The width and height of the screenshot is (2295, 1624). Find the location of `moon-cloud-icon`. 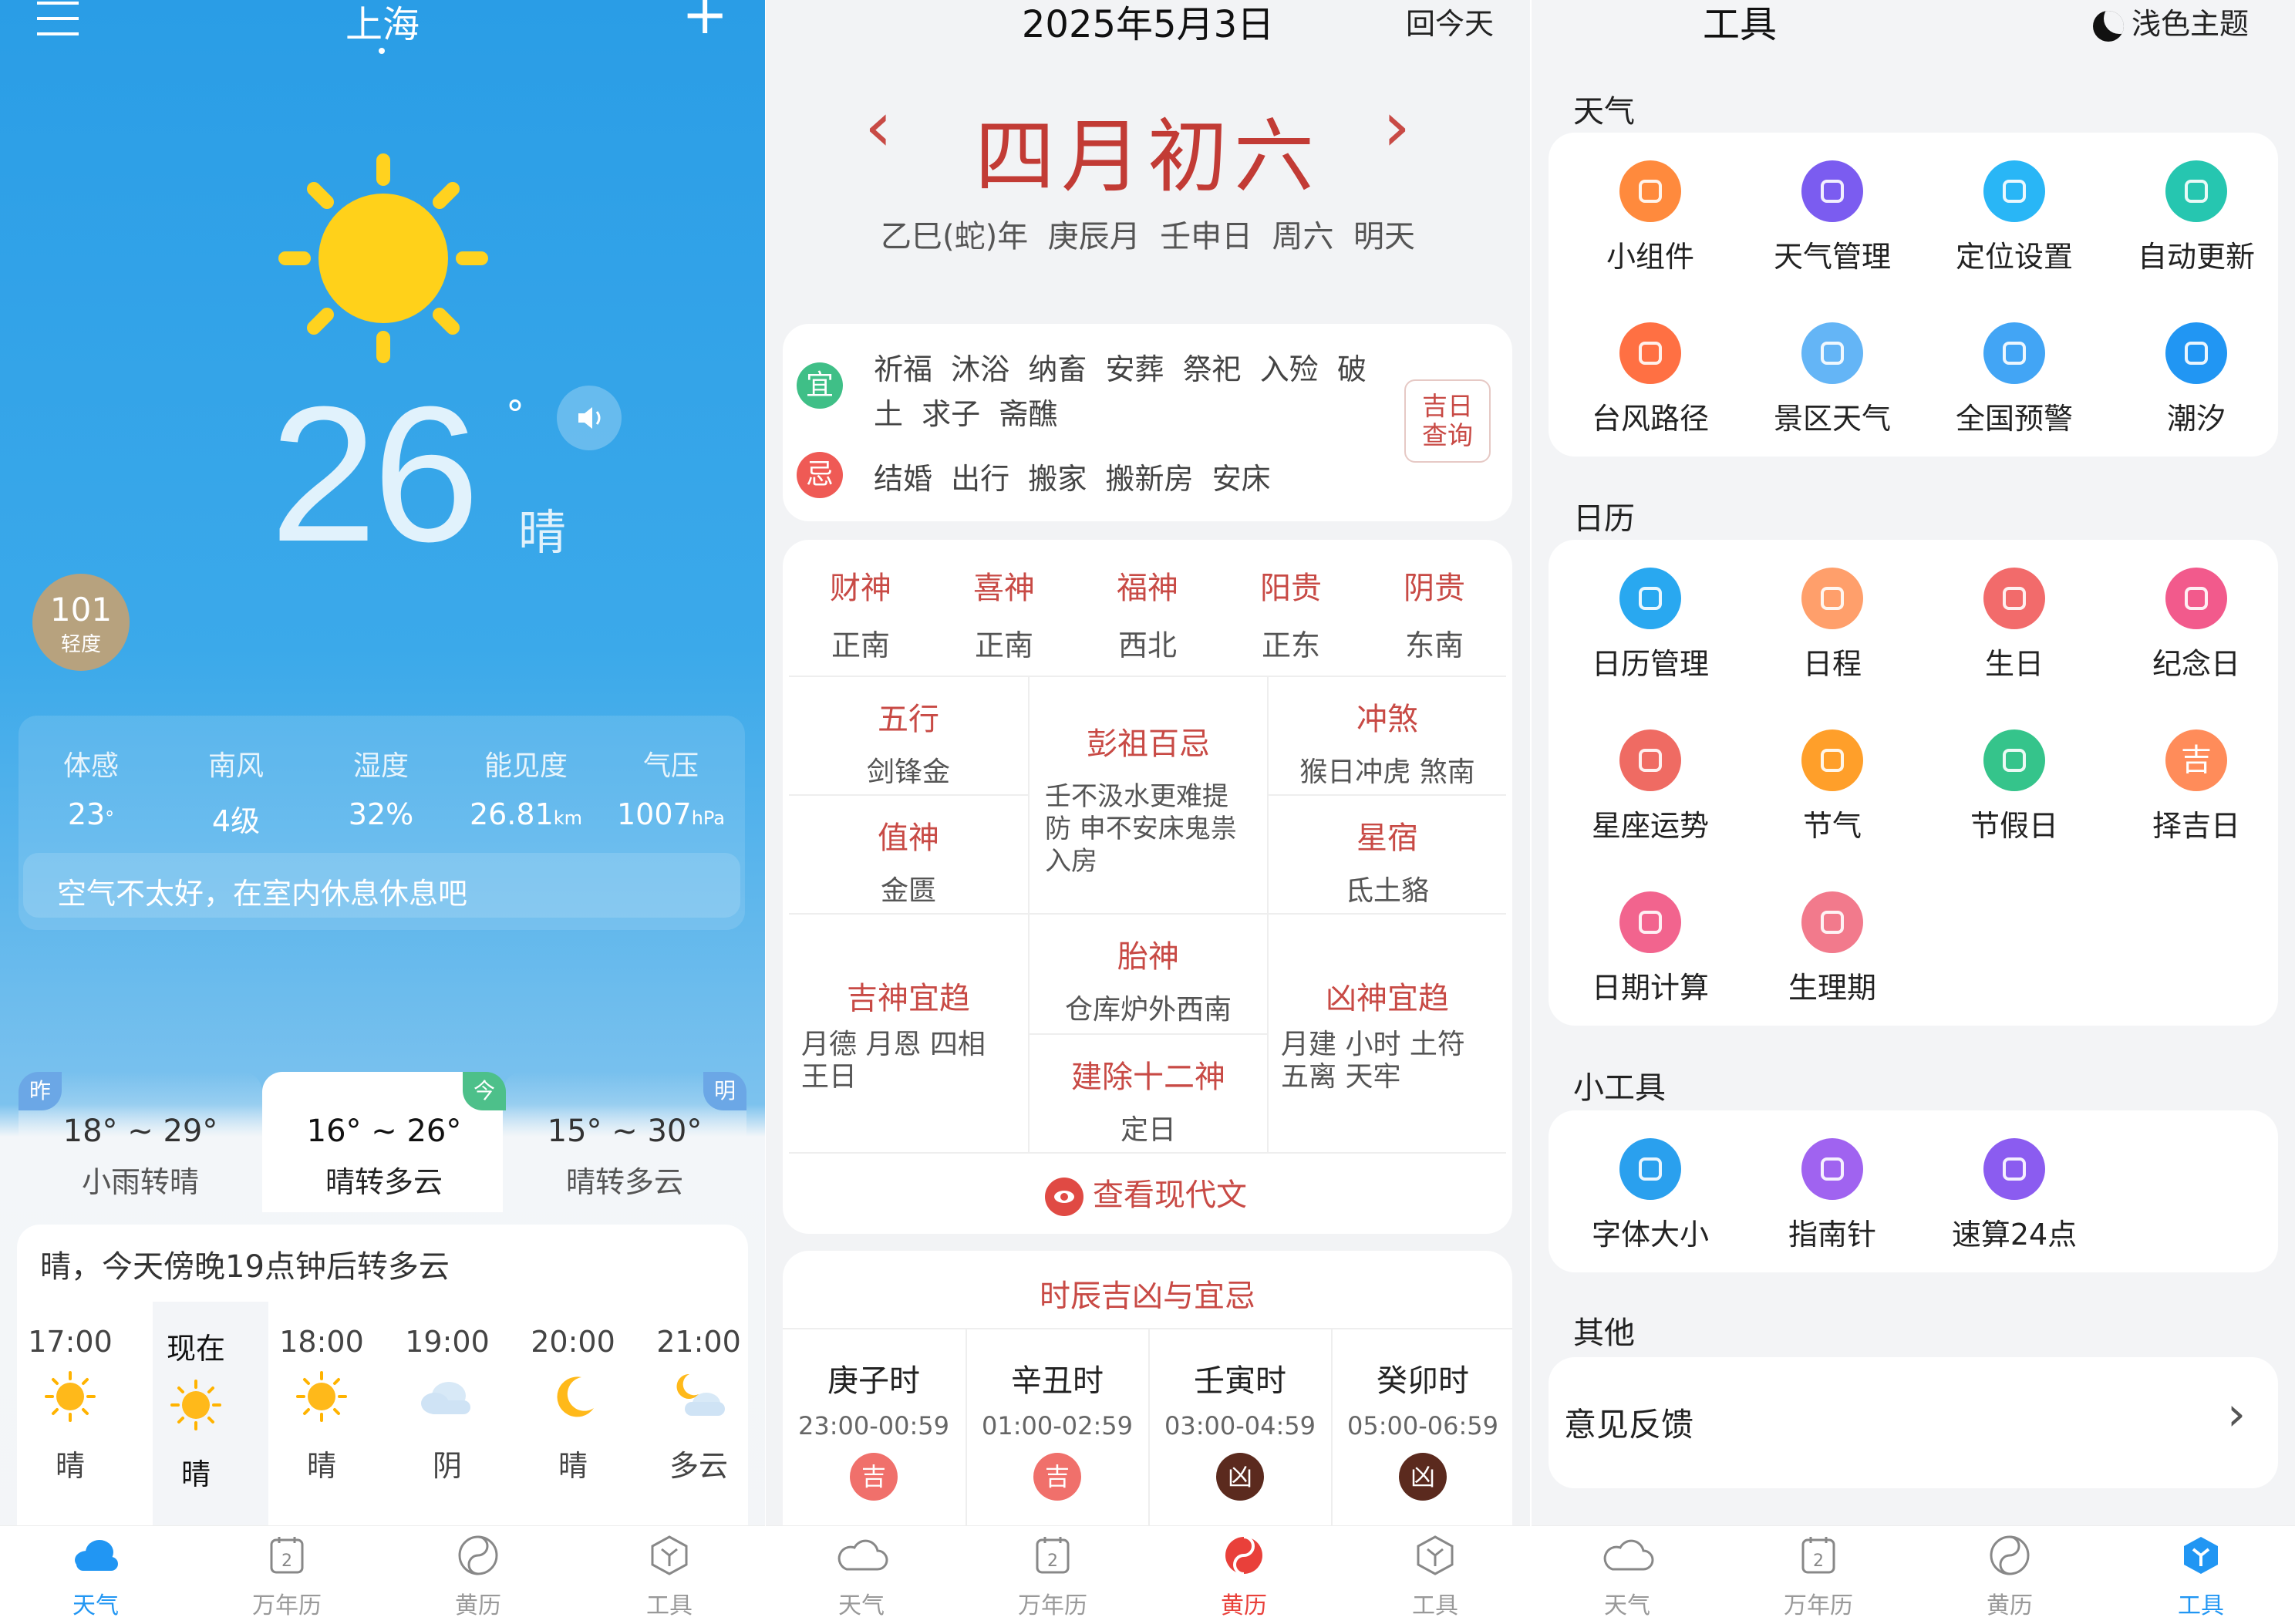

moon-cloud-icon is located at coordinates (699, 1400).